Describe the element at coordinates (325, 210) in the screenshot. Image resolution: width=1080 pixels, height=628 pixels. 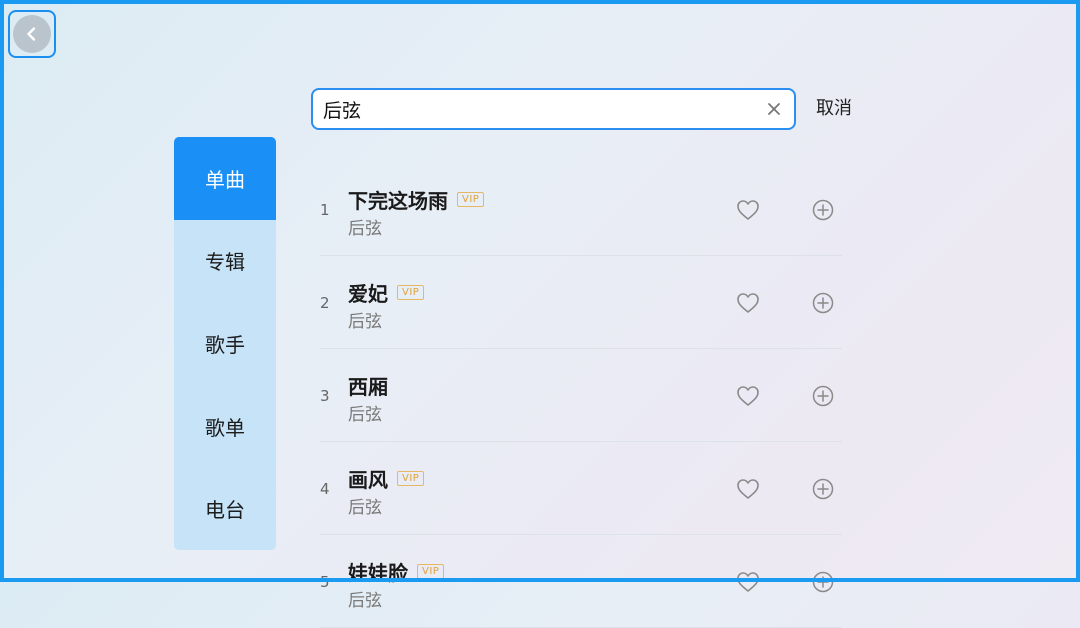
I see `song-index: 1` at that location.